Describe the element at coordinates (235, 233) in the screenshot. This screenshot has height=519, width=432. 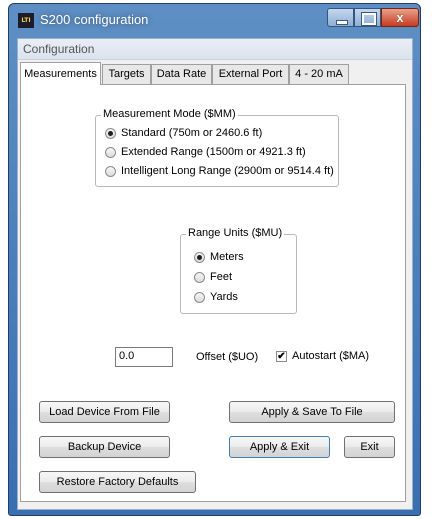
I see `range-units-title: Range Units ($MU)` at that location.